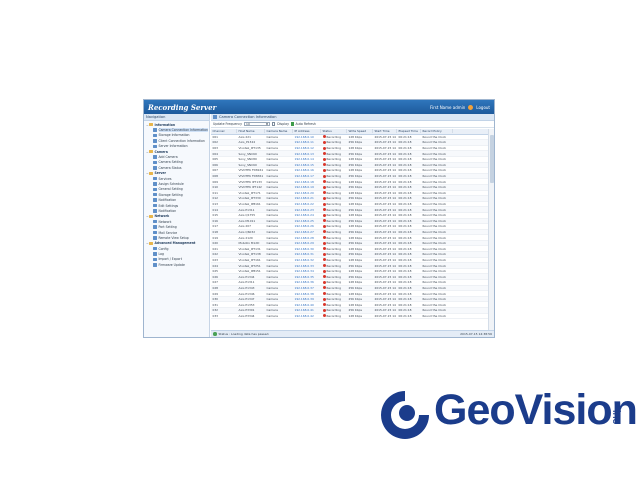 This screenshot has height=480, width=640. What do you see at coordinates (307, 176) in the screenshot?
I see `ip-address-link: 192.168.0.17` at bounding box center [307, 176].